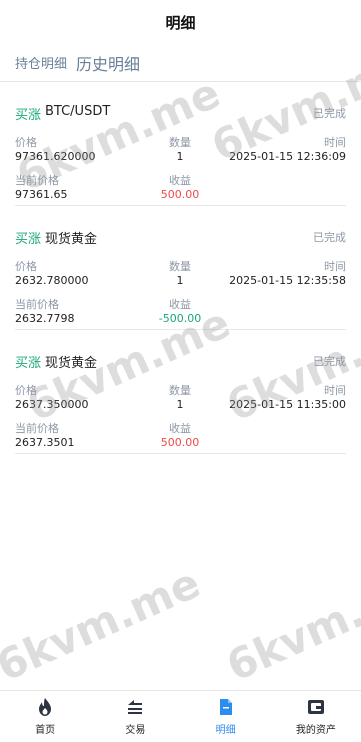 This screenshot has height=742, width=361. What do you see at coordinates (41, 194) in the screenshot?
I see `current-price-value: 97361.65` at bounding box center [41, 194].